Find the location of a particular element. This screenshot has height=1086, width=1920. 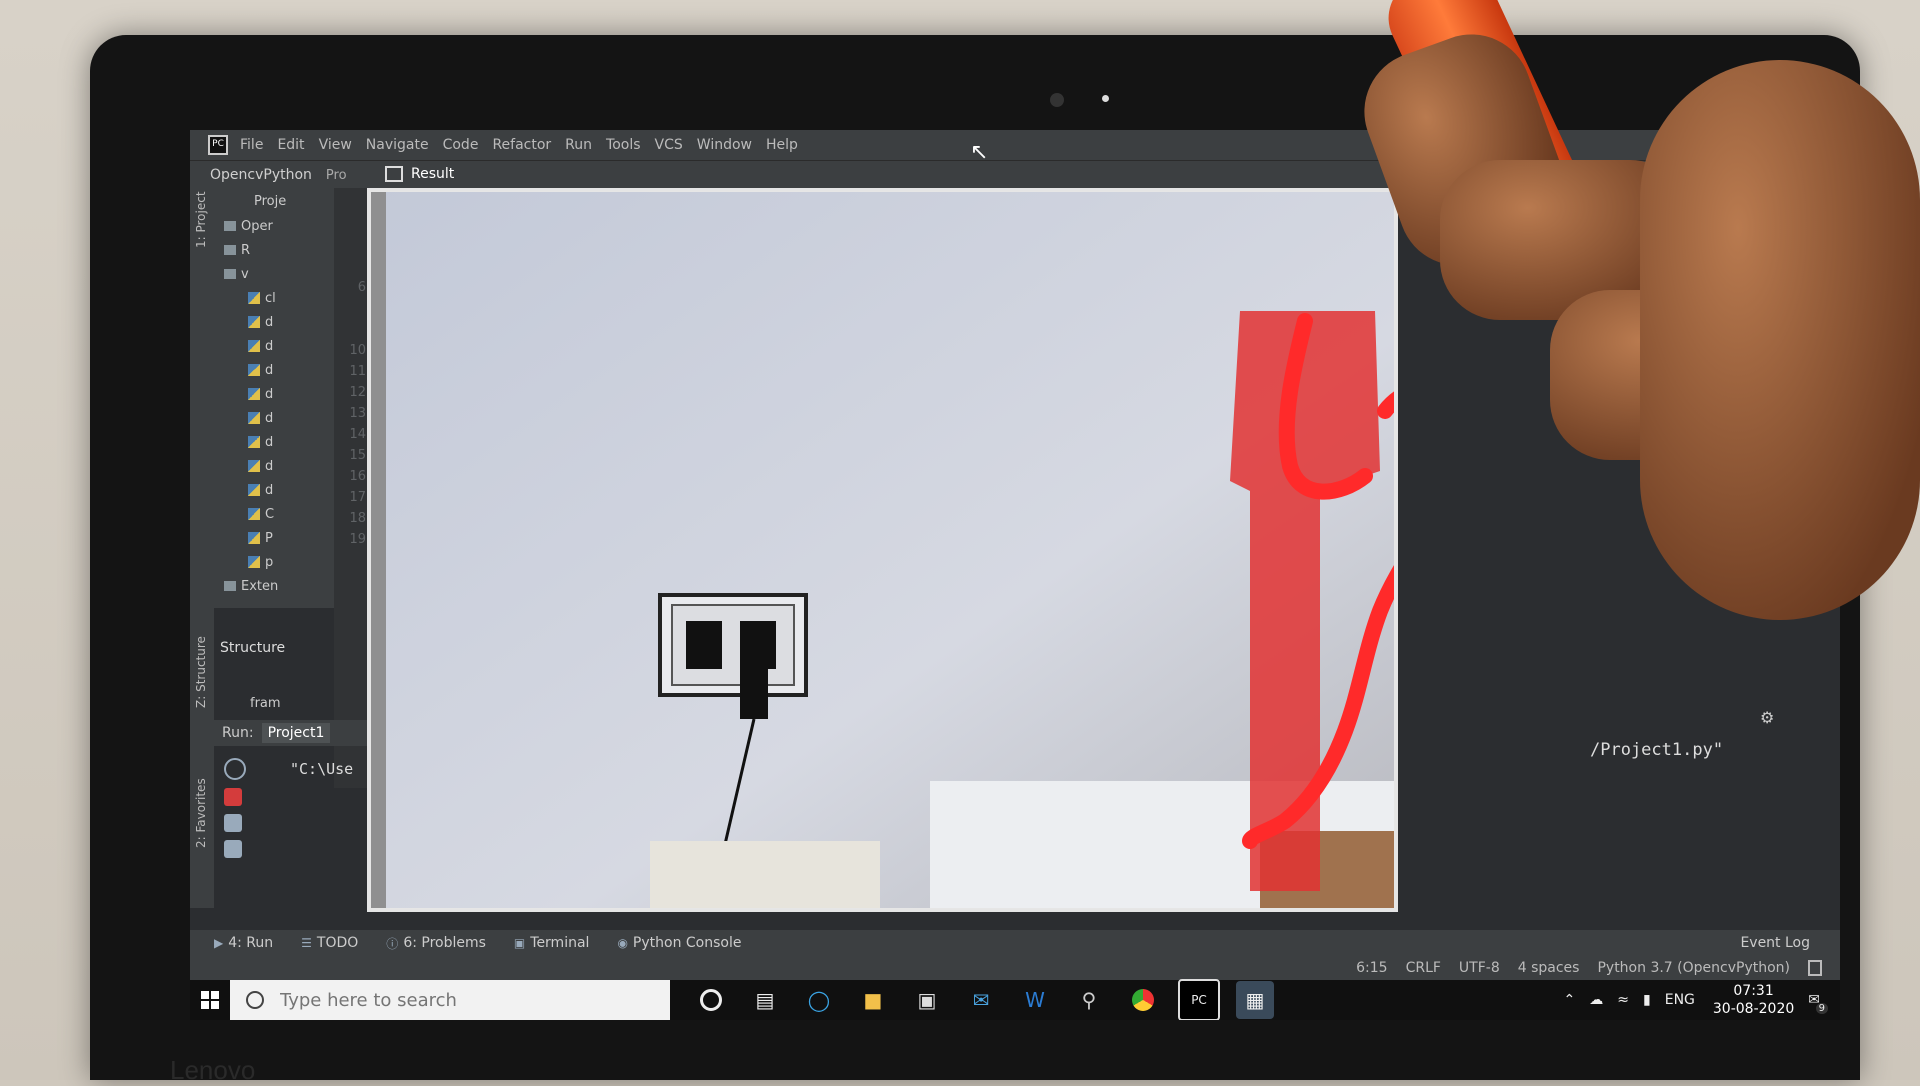

project-tree-item-label: p is located at coordinates (269, 562).